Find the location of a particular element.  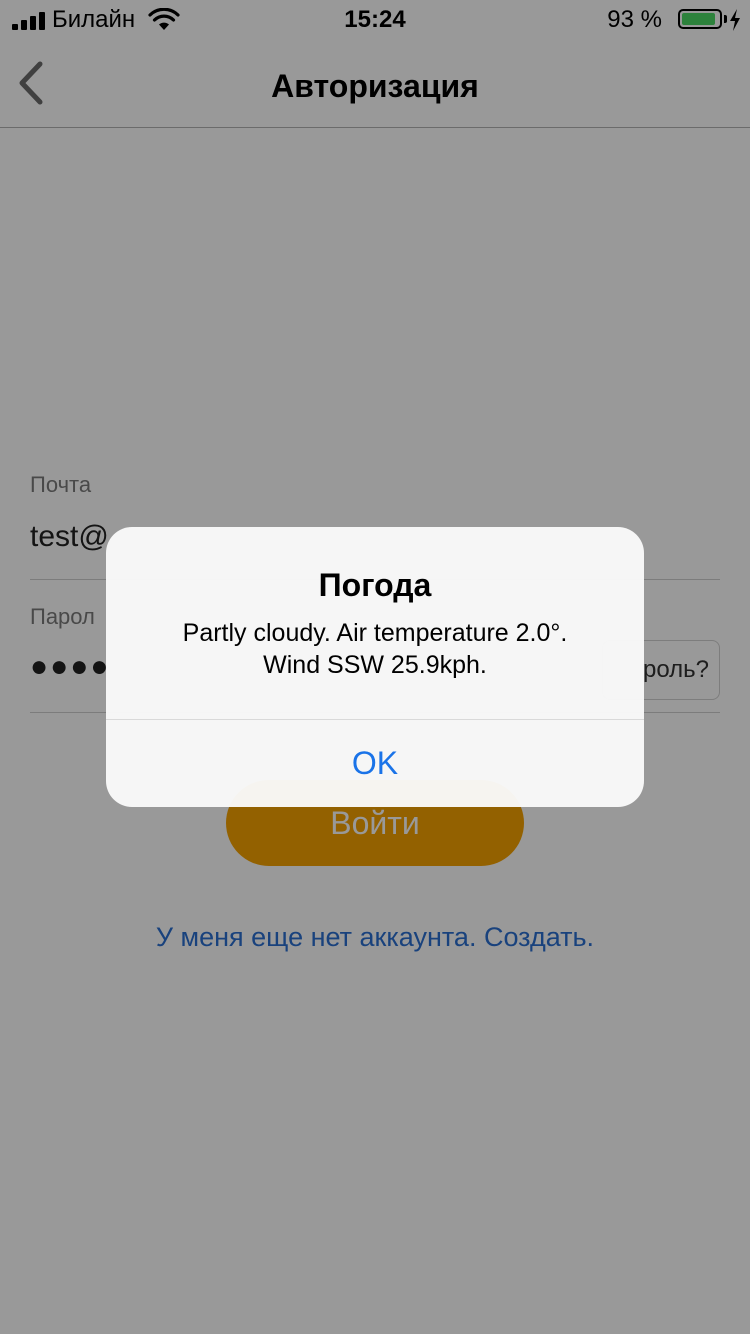

alert-message-line-2: Wind SSW 25.9kph. is located at coordinates (375, 665).